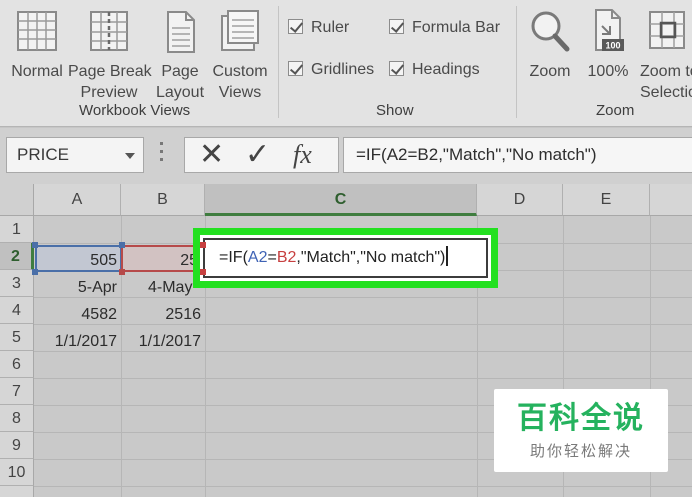 The width and height of the screenshot is (692, 497). I want to click on column-header-a: A, so click(77, 200).